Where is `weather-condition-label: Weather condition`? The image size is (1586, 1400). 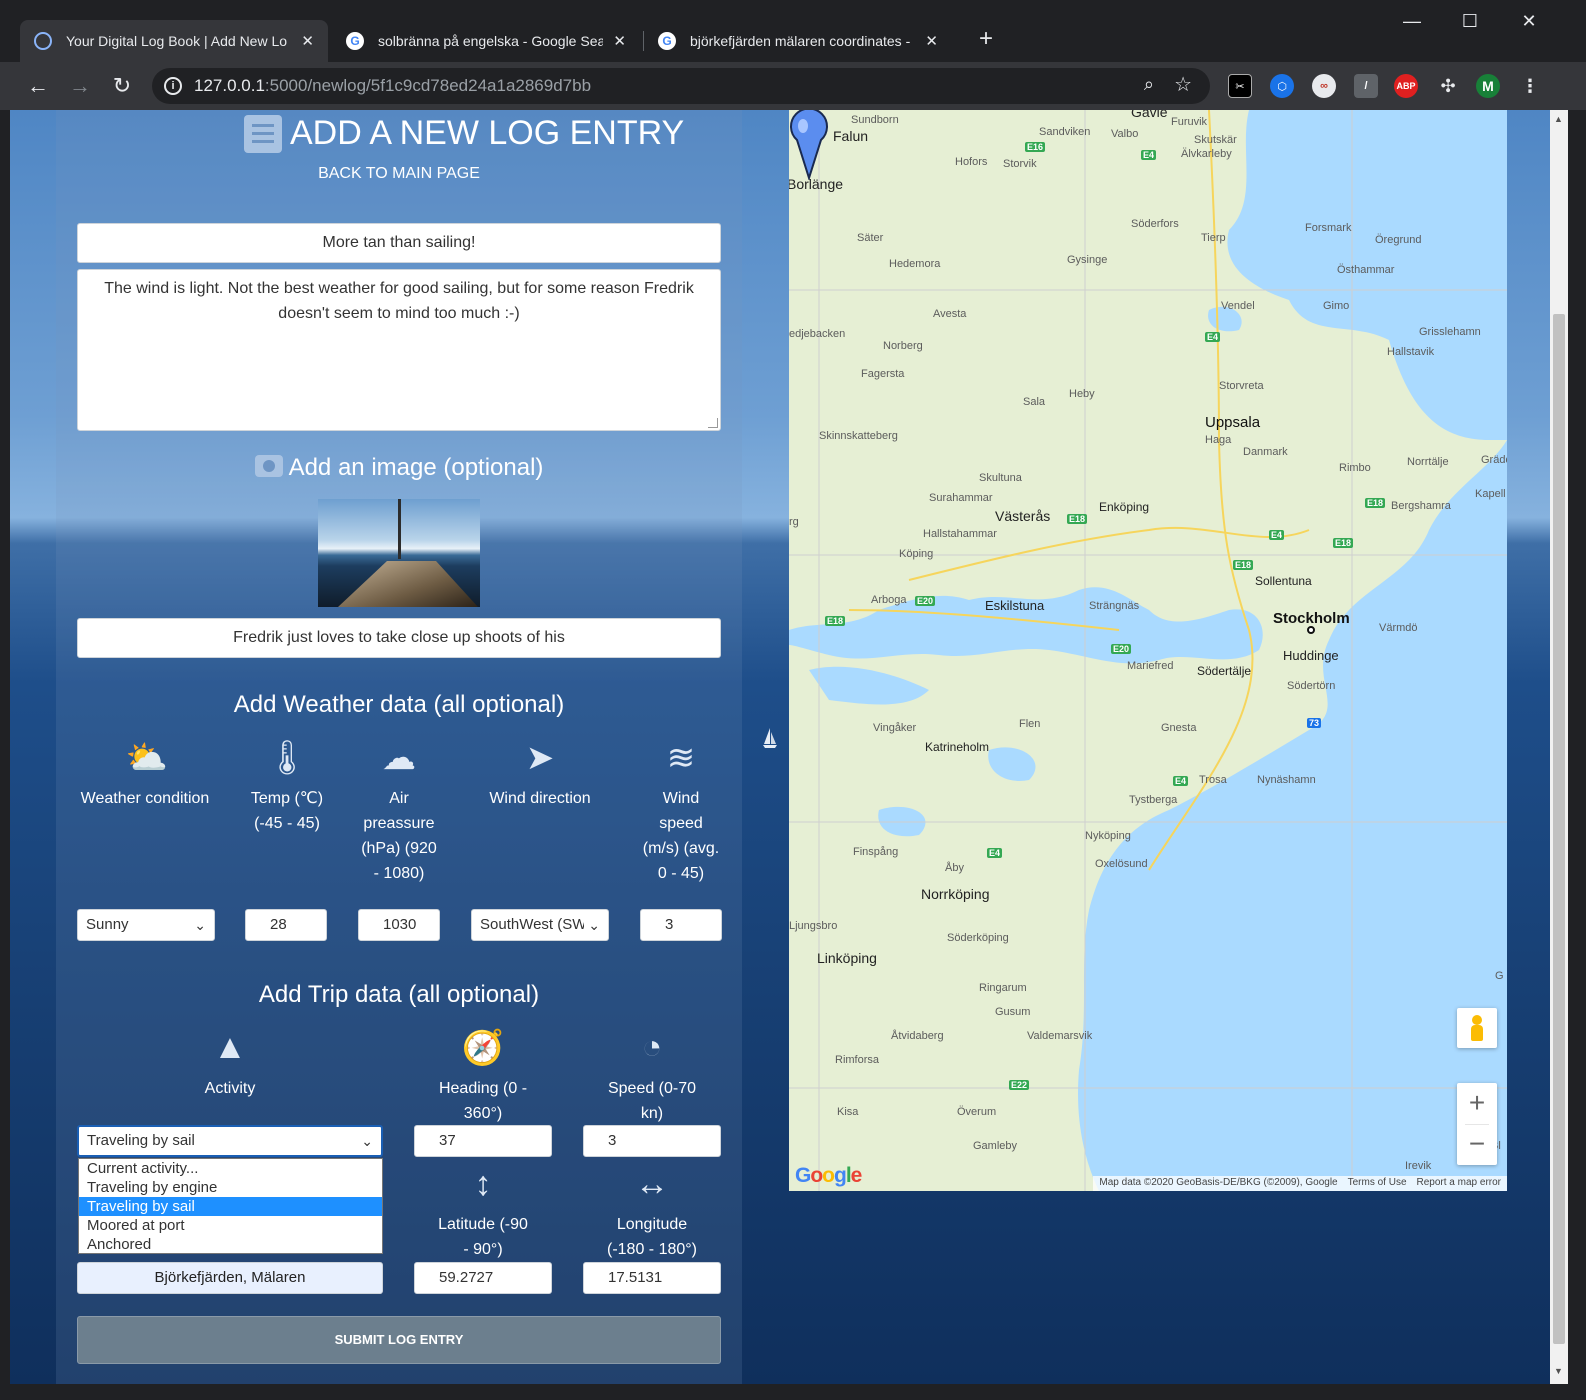 weather-condition-label: Weather condition is located at coordinates (145, 798).